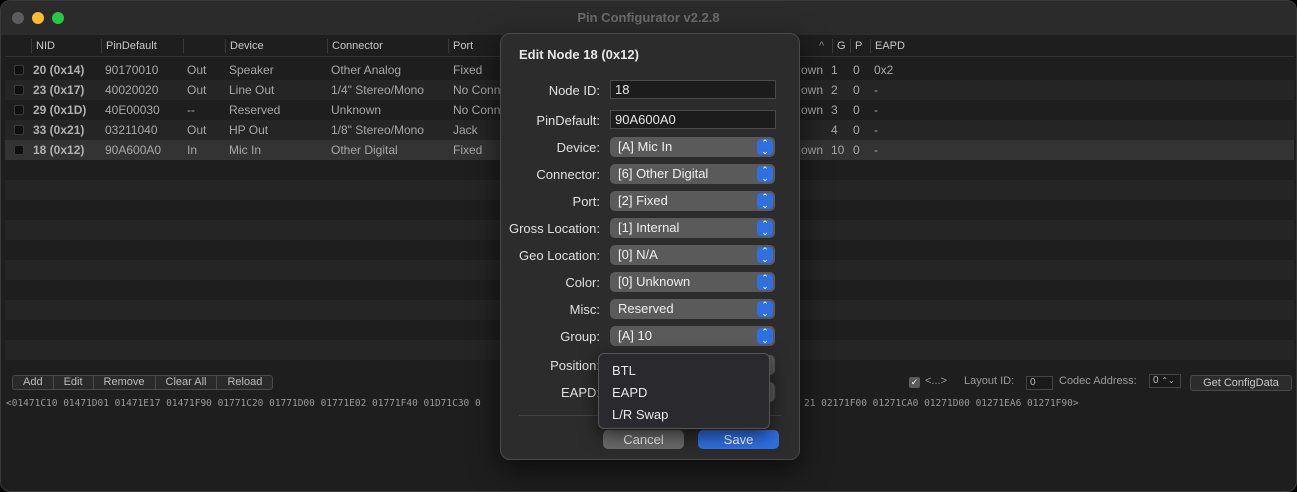 This screenshot has width=1297, height=492. Describe the element at coordinates (635, 335) in the screenshot. I see `group-value: [A] 10` at that location.